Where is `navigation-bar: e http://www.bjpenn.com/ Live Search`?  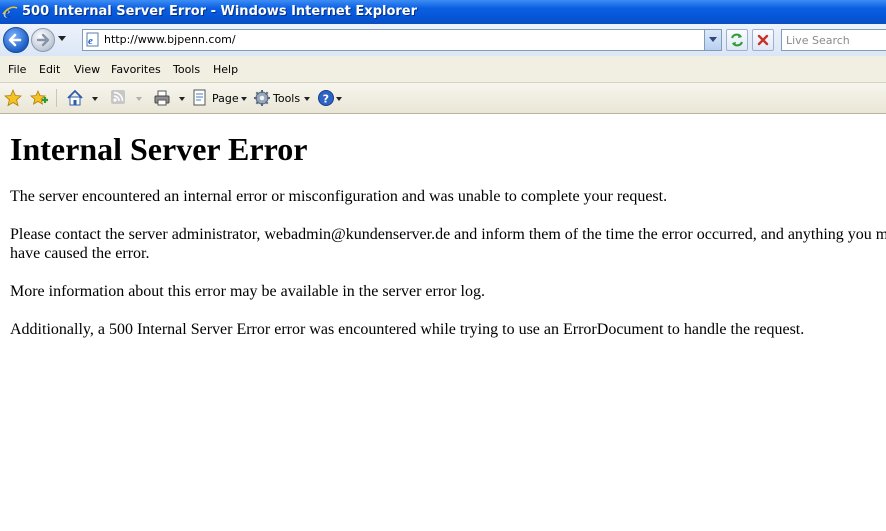
navigation-bar: e http://www.bjpenn.com/ Live Search is located at coordinates (443, 40).